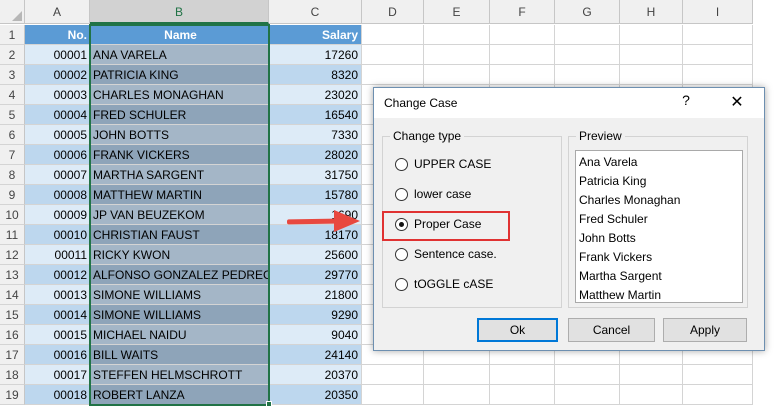 The image size is (777, 412). I want to click on cell-b: ANA VARELA, so click(179, 55).